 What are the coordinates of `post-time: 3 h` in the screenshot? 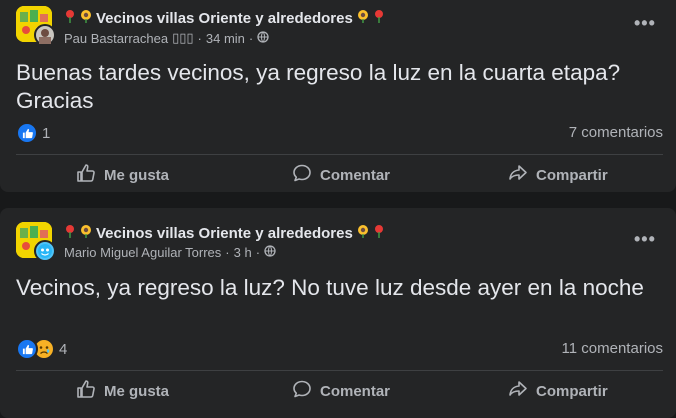 It's located at (243, 252).